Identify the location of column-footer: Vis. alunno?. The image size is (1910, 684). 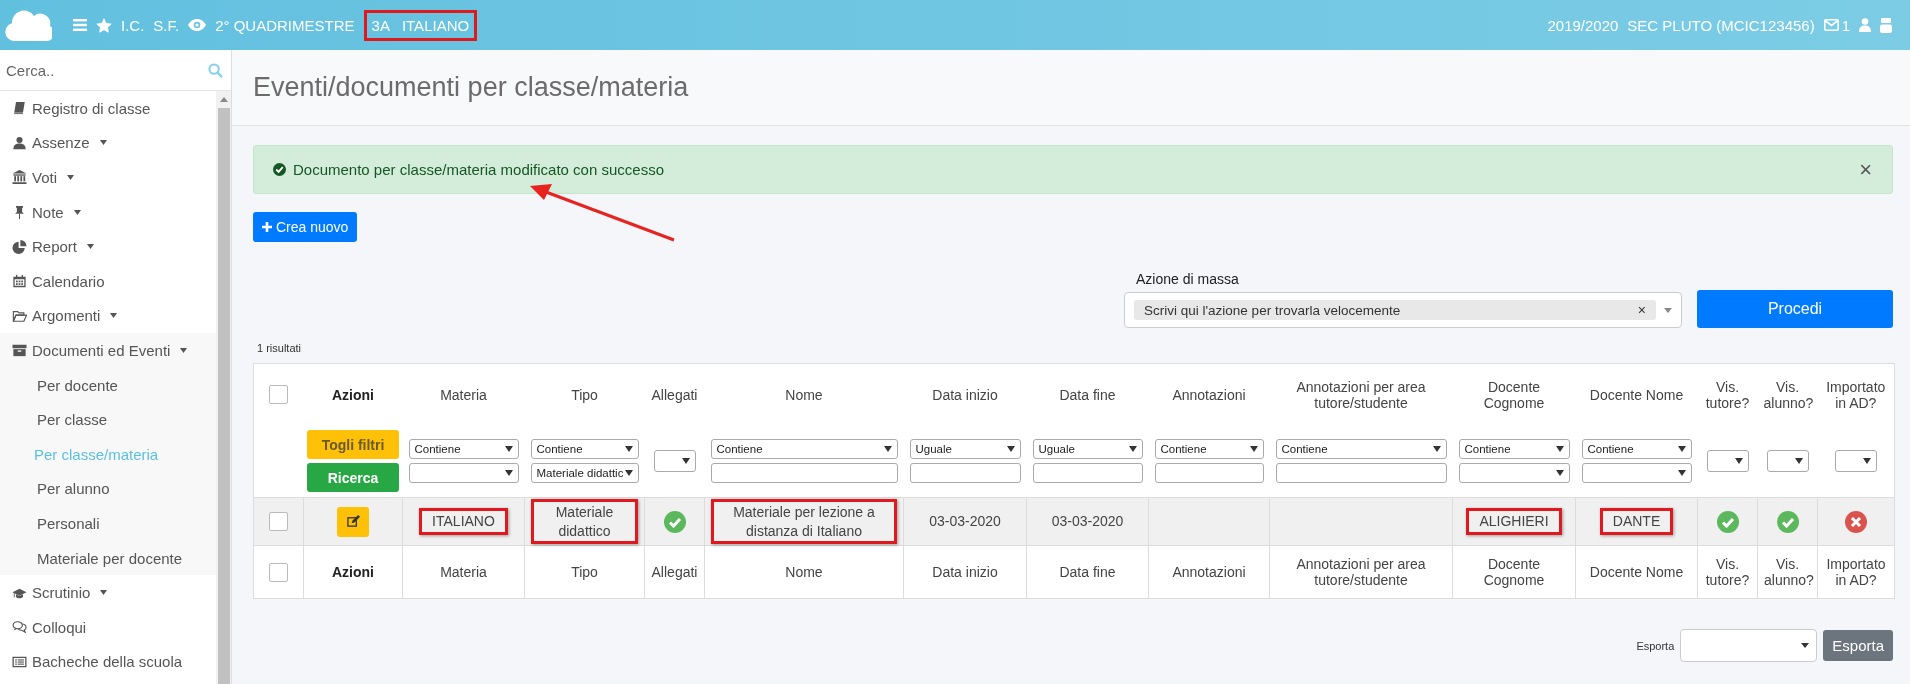
(1789, 572).